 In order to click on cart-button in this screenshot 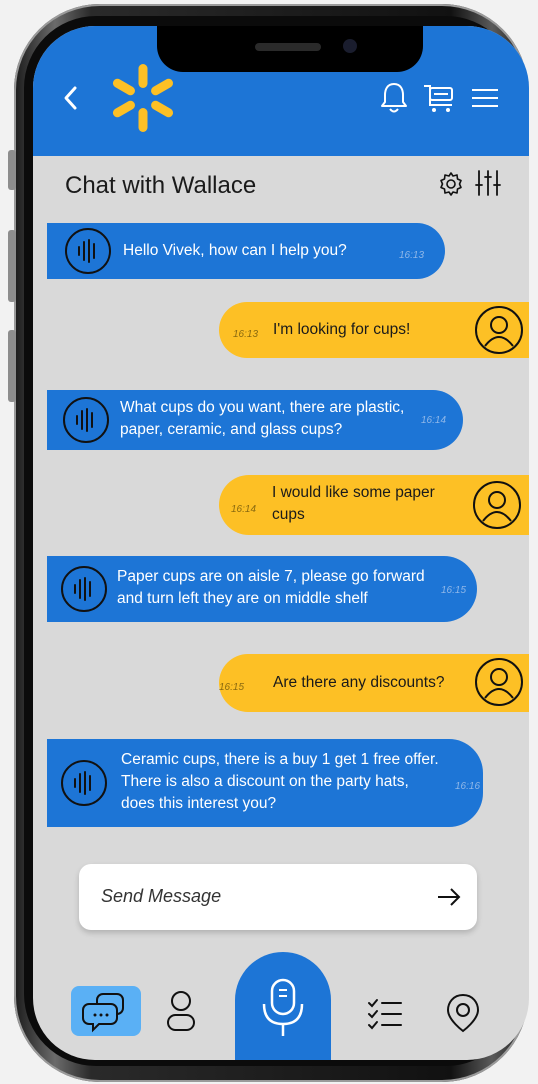, I will do `click(439, 98)`.